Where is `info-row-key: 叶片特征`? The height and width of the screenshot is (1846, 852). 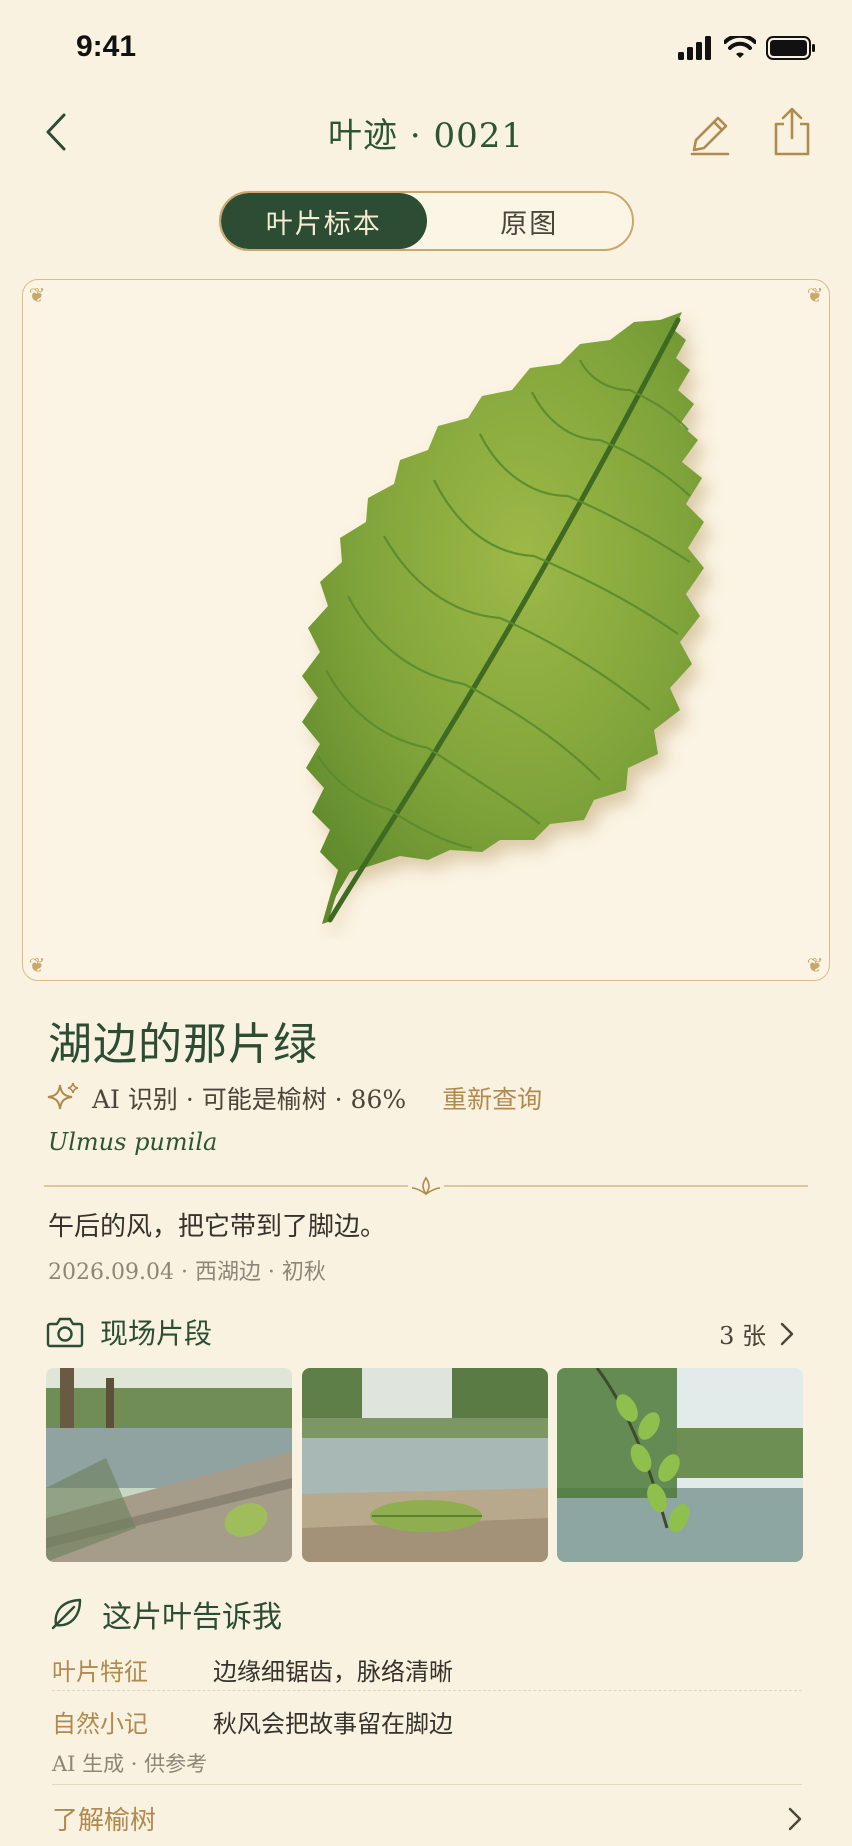 info-row-key: 叶片特征 is located at coordinates (100, 1672).